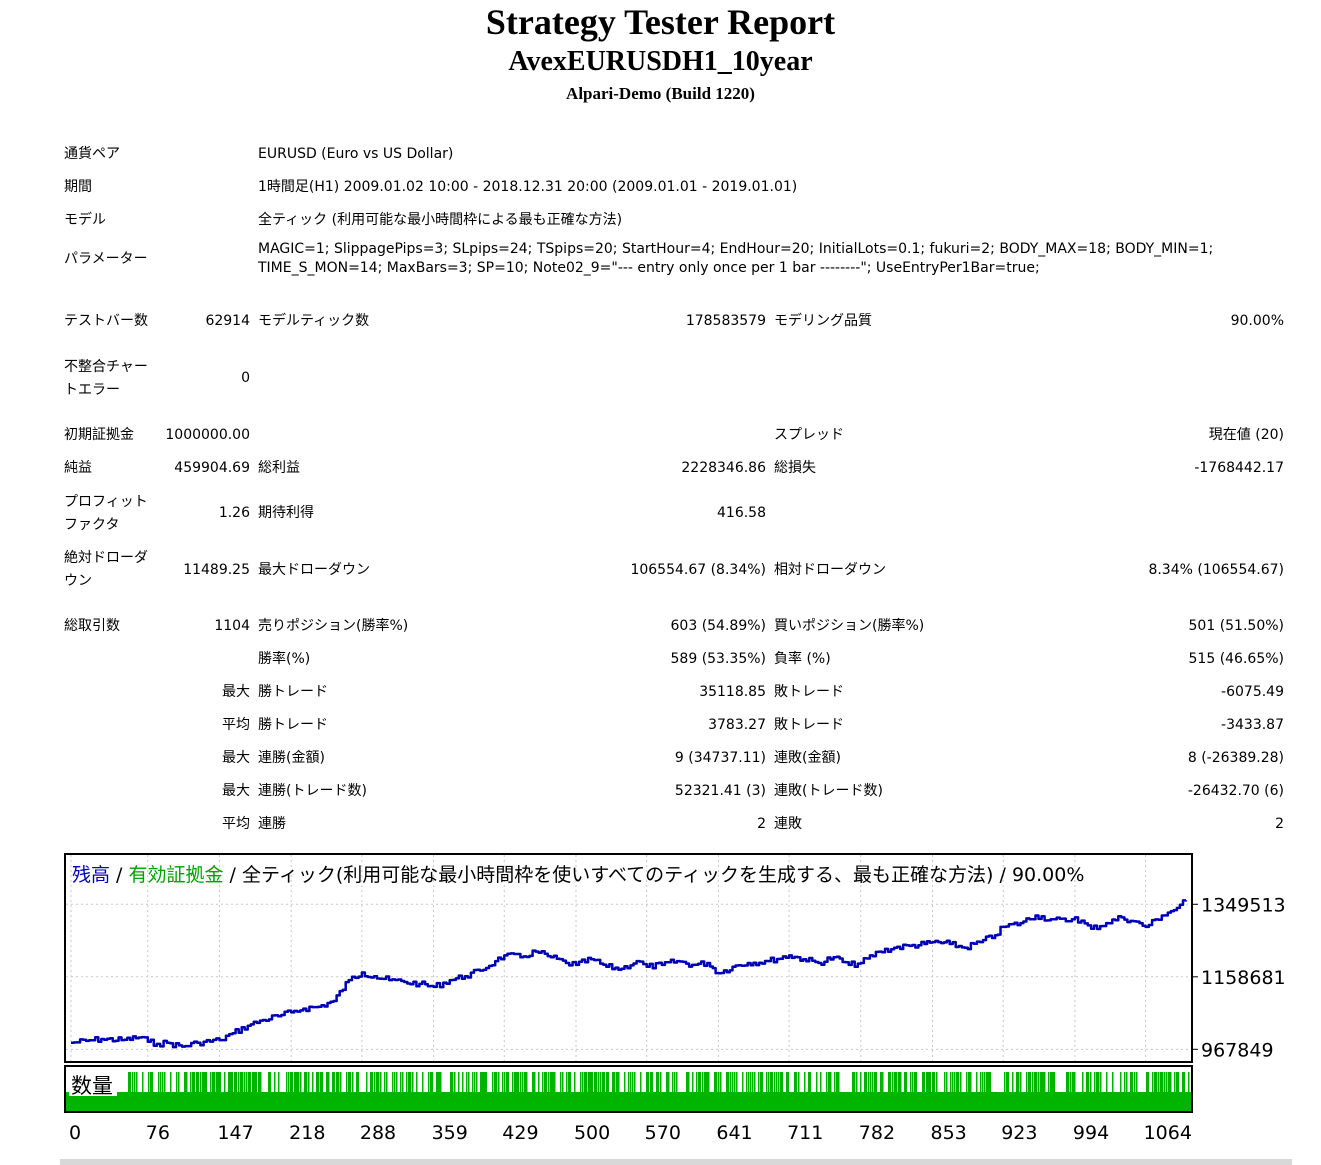  What do you see at coordinates (1235, 758) in the screenshot?
I see `max-consec-losses-value: 8 (-26389.28)` at bounding box center [1235, 758].